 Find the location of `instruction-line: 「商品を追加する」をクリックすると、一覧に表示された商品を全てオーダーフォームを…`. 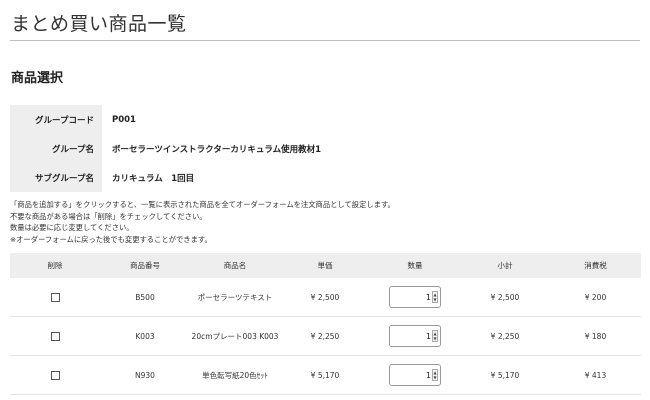

instruction-line: 「商品を追加する」をクリックすると、一覧に表示された商品を全てオーダーフォームを… is located at coordinates (202, 204).